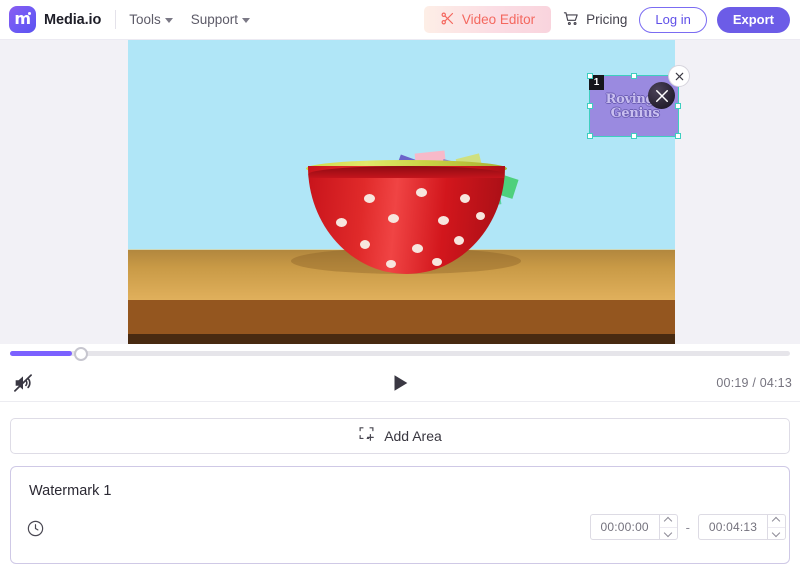 The image size is (800, 574). Describe the element at coordinates (145, 19) in the screenshot. I see `nav-tools-label: Tools` at that location.